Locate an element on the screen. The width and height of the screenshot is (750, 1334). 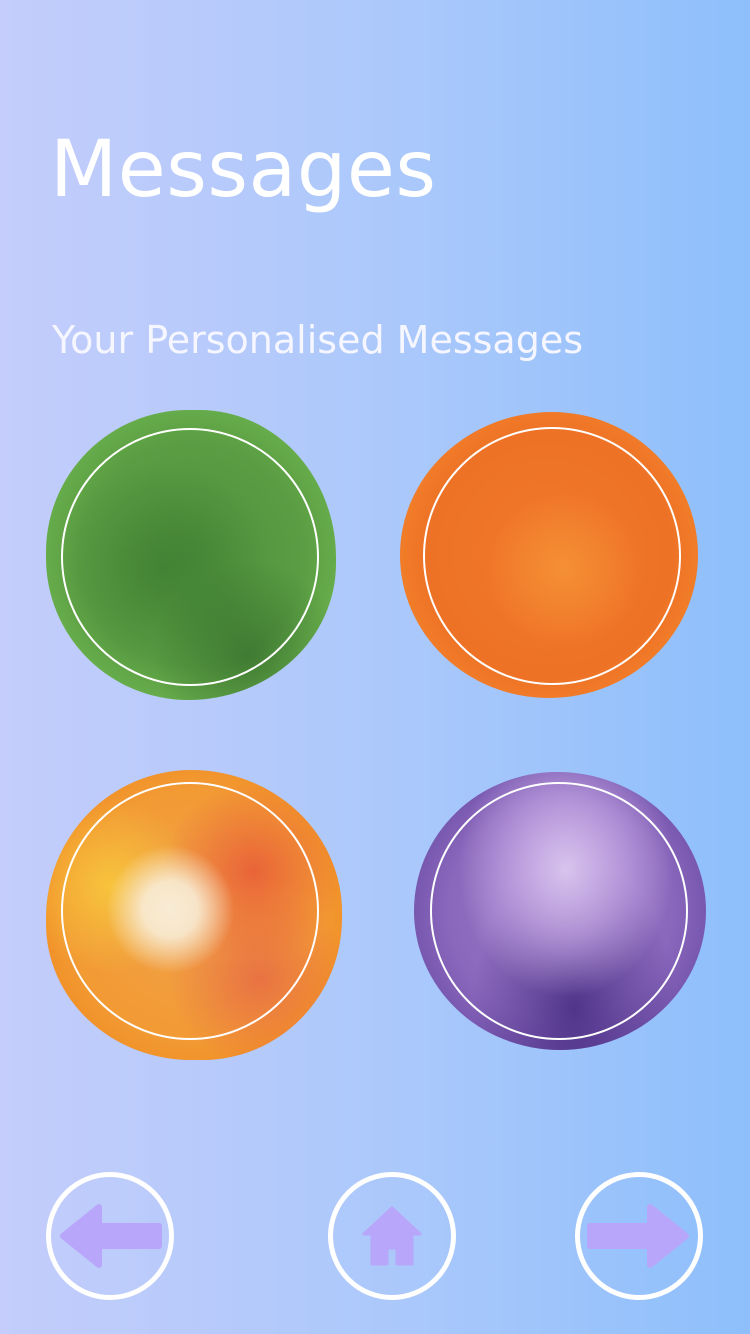
message-circle-purple is located at coordinates (560, 911).